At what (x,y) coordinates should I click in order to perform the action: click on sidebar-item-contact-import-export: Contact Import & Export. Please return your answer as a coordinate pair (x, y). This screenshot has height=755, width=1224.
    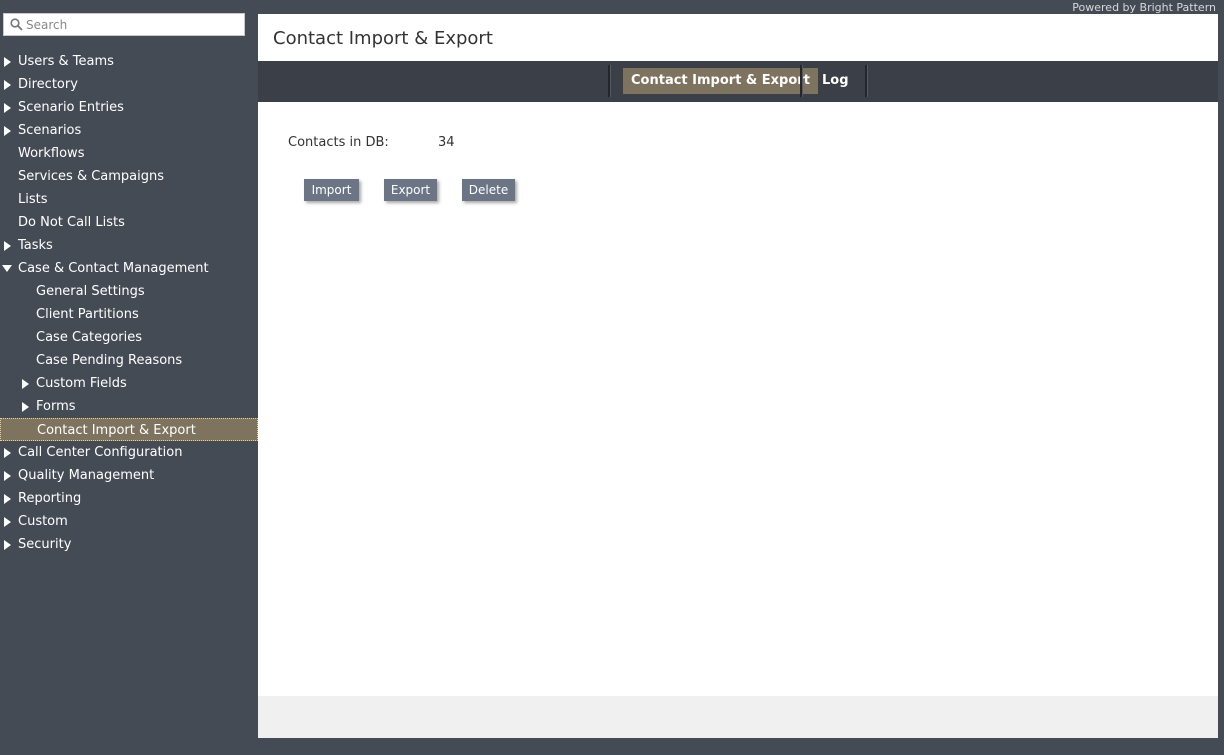
    Looking at the image, I should click on (129, 429).